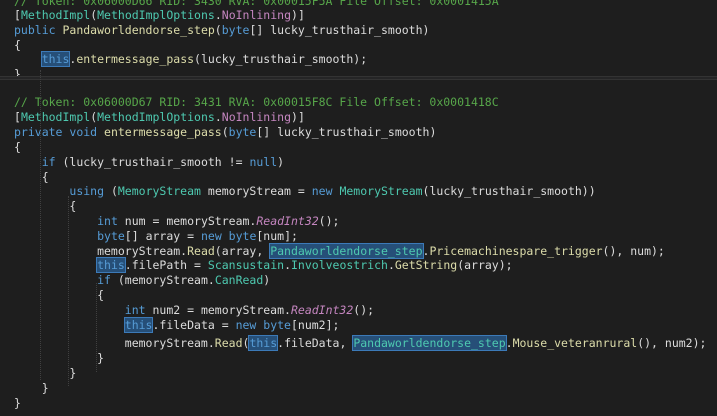 This screenshot has height=416, width=717. What do you see at coordinates (339, 265) in the screenshot?
I see `code-token: Involveostrich` at bounding box center [339, 265].